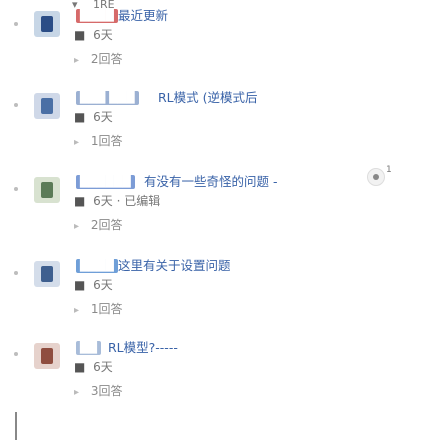 Image resolution: width=436 pixels, height=447 pixels. I want to click on username-redacted: ██, so click(88, 348).